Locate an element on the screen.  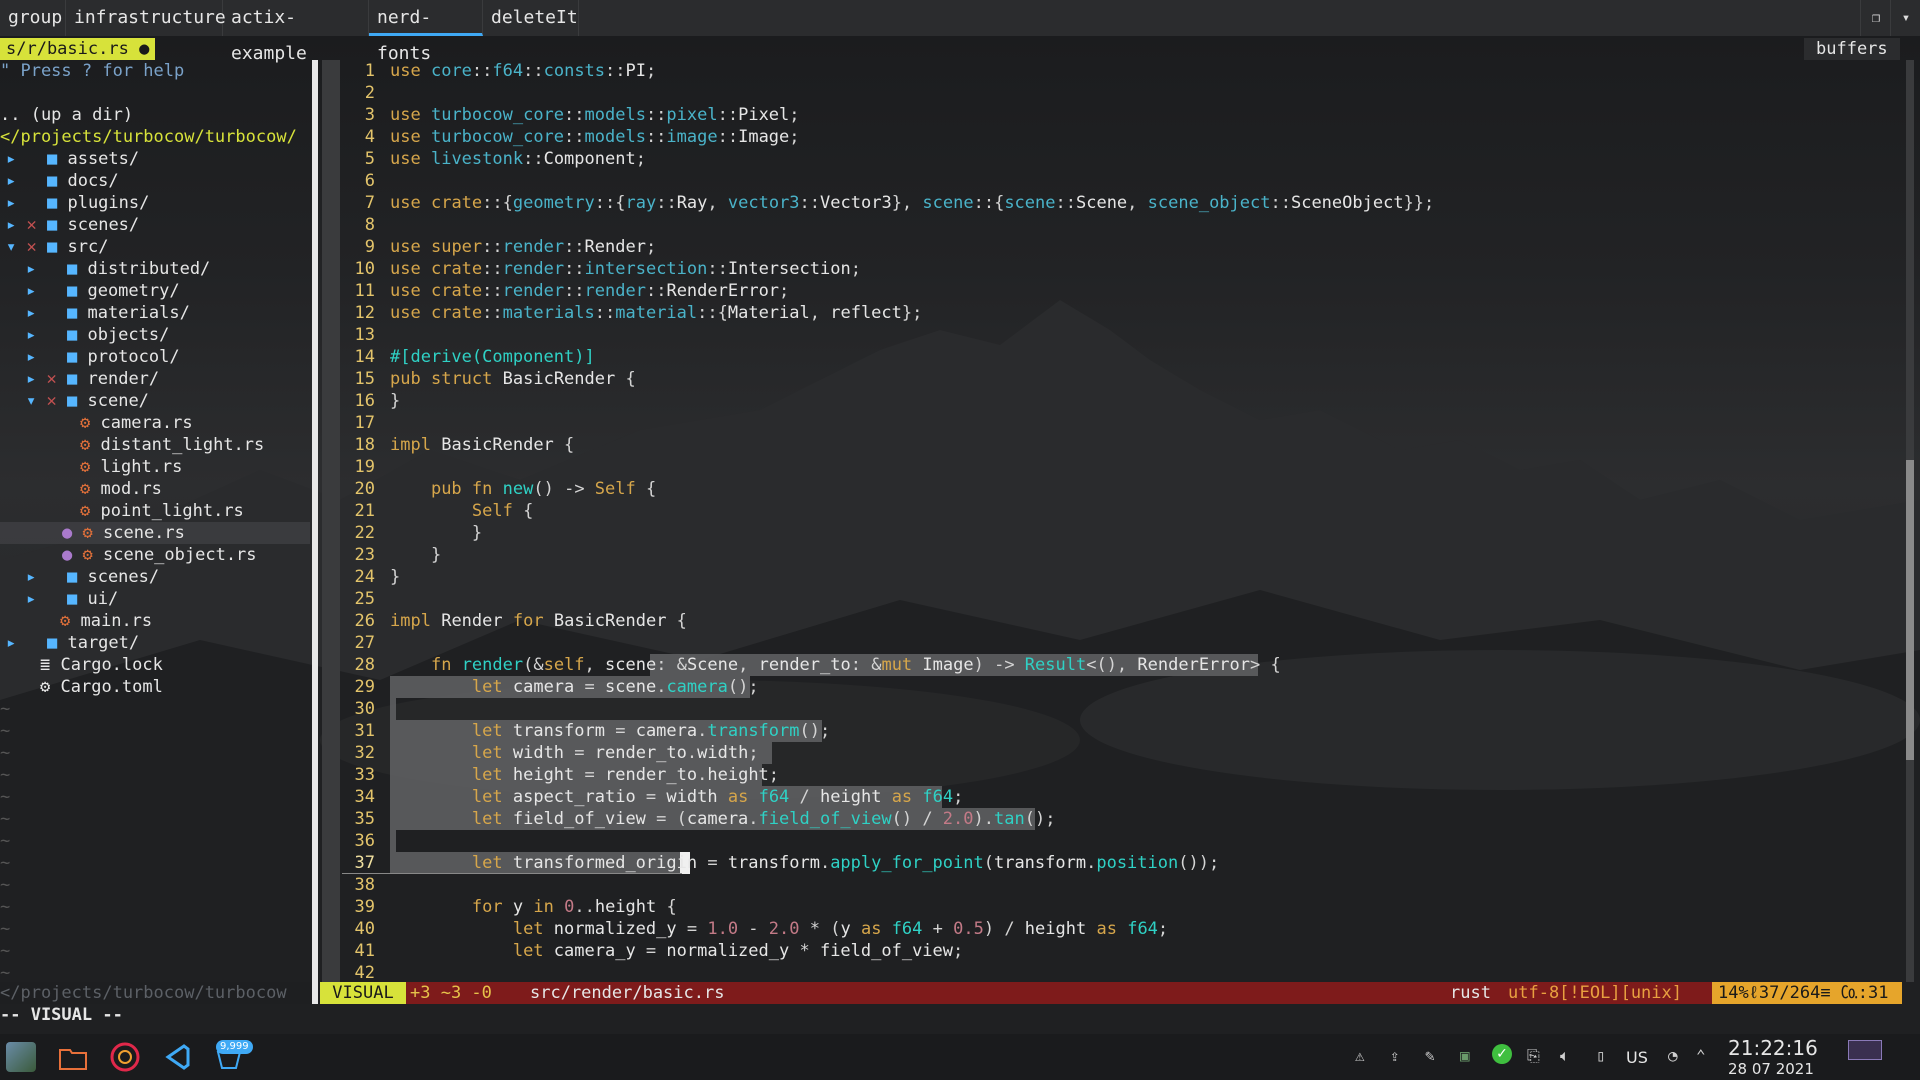
tab-deleteit: deleteIt is located at coordinates (531, 18).